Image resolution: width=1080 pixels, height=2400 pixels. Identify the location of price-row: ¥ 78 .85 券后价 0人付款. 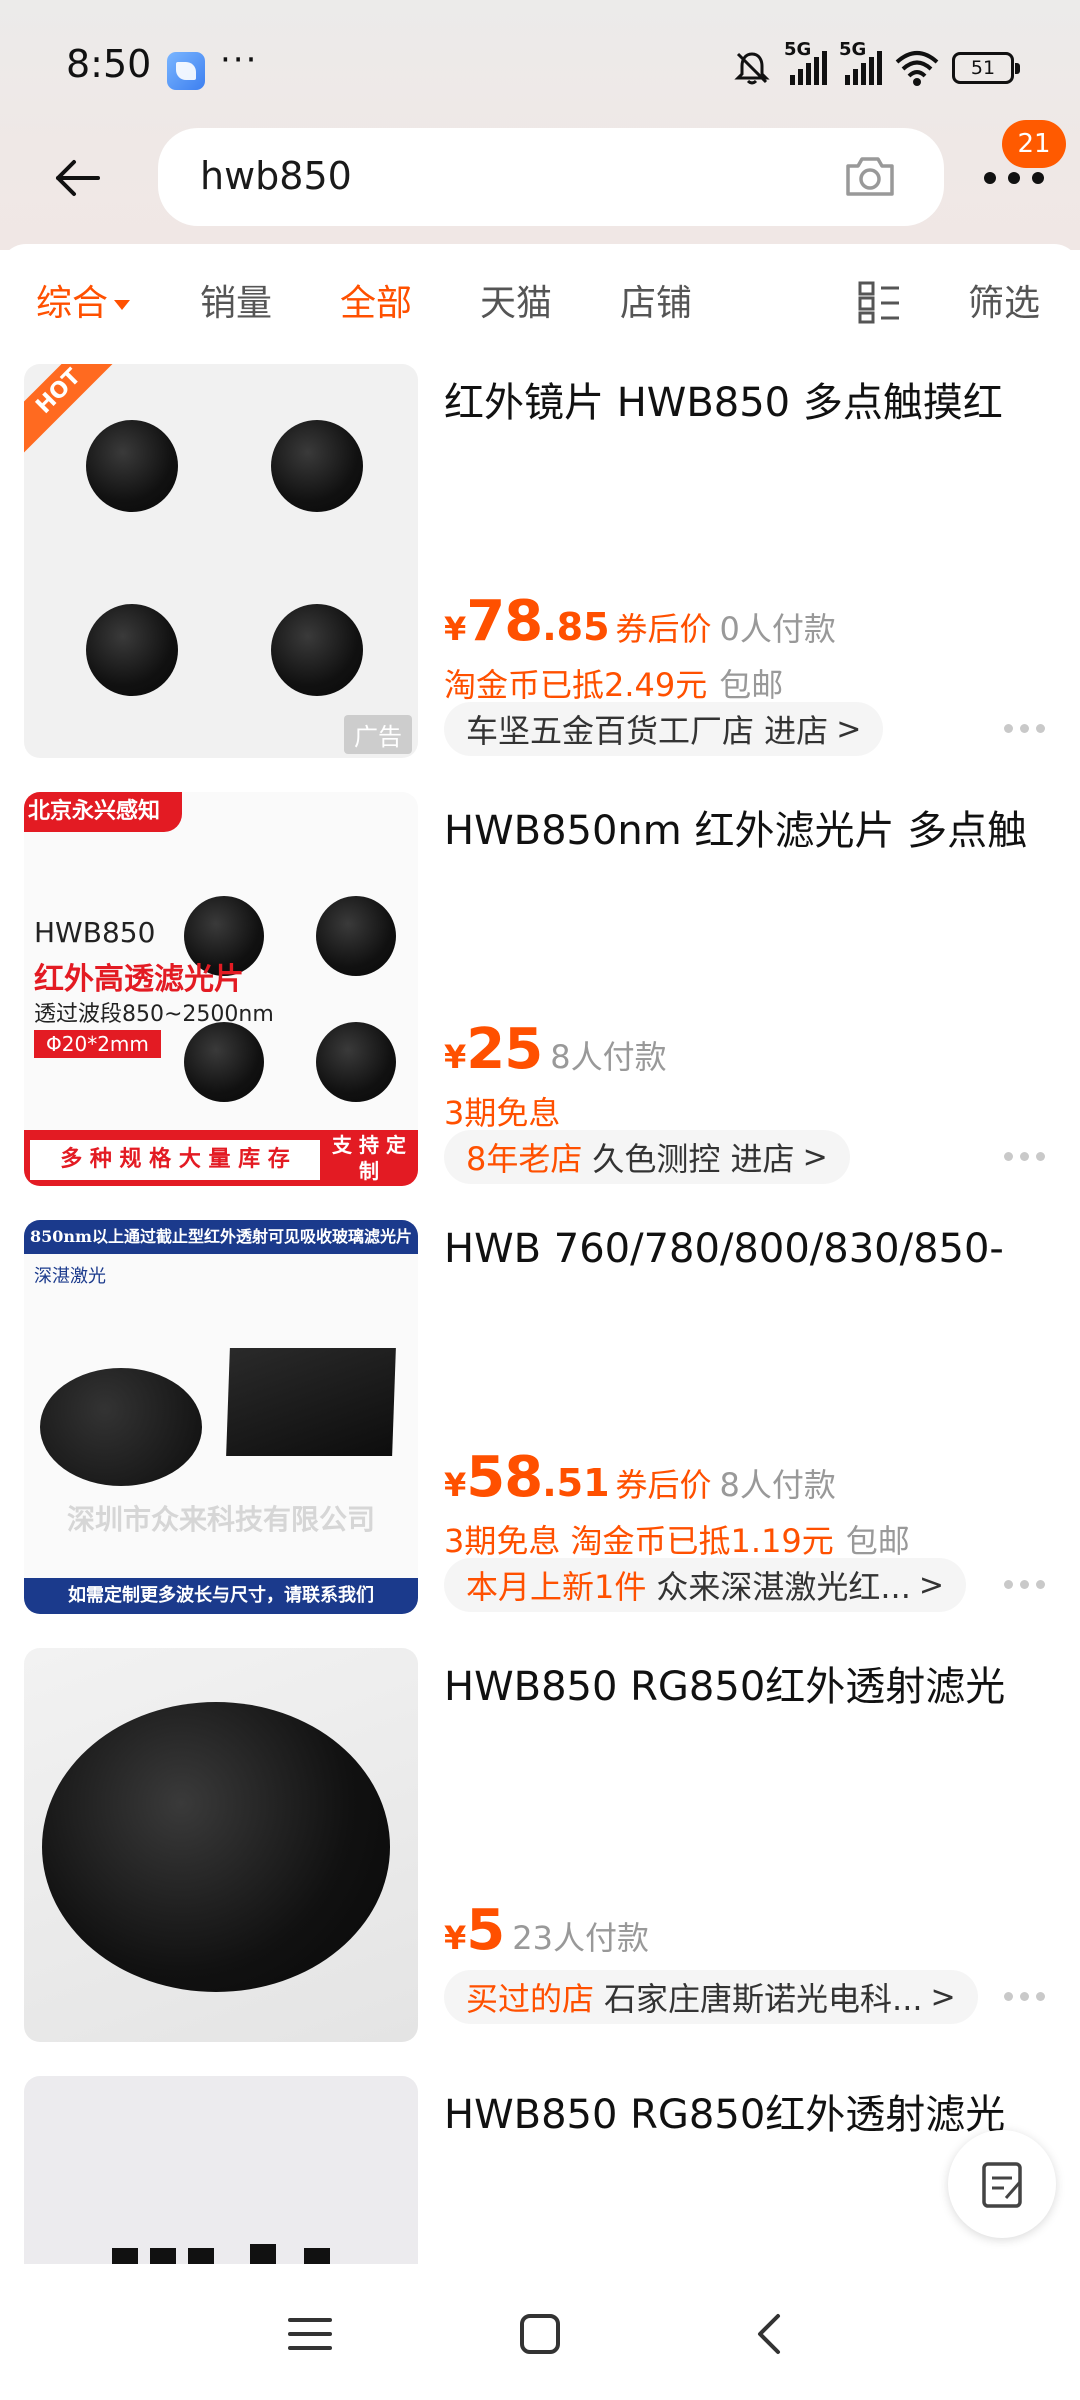
(640, 621).